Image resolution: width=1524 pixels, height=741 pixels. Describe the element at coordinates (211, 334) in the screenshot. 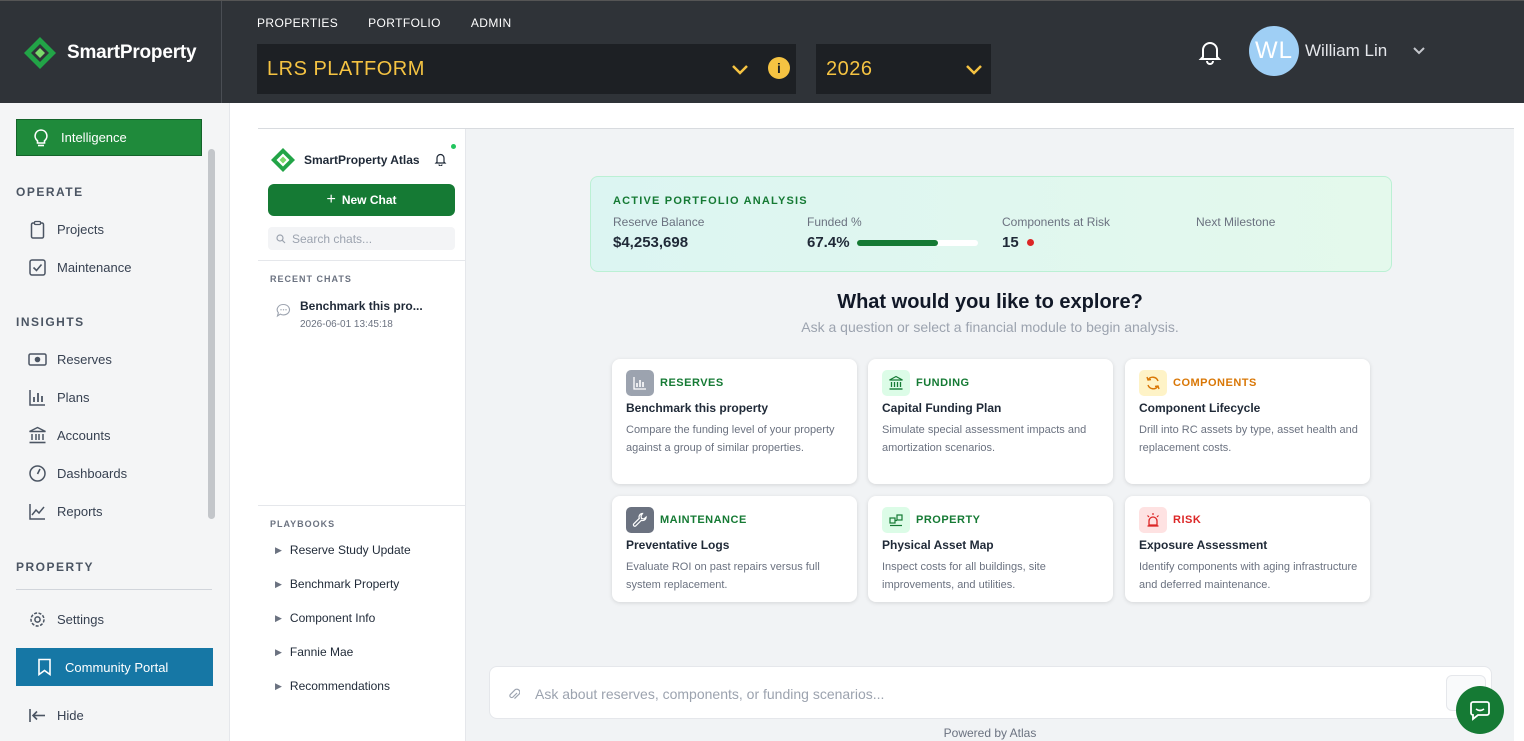

I see `sidebar-scrollbar` at that location.